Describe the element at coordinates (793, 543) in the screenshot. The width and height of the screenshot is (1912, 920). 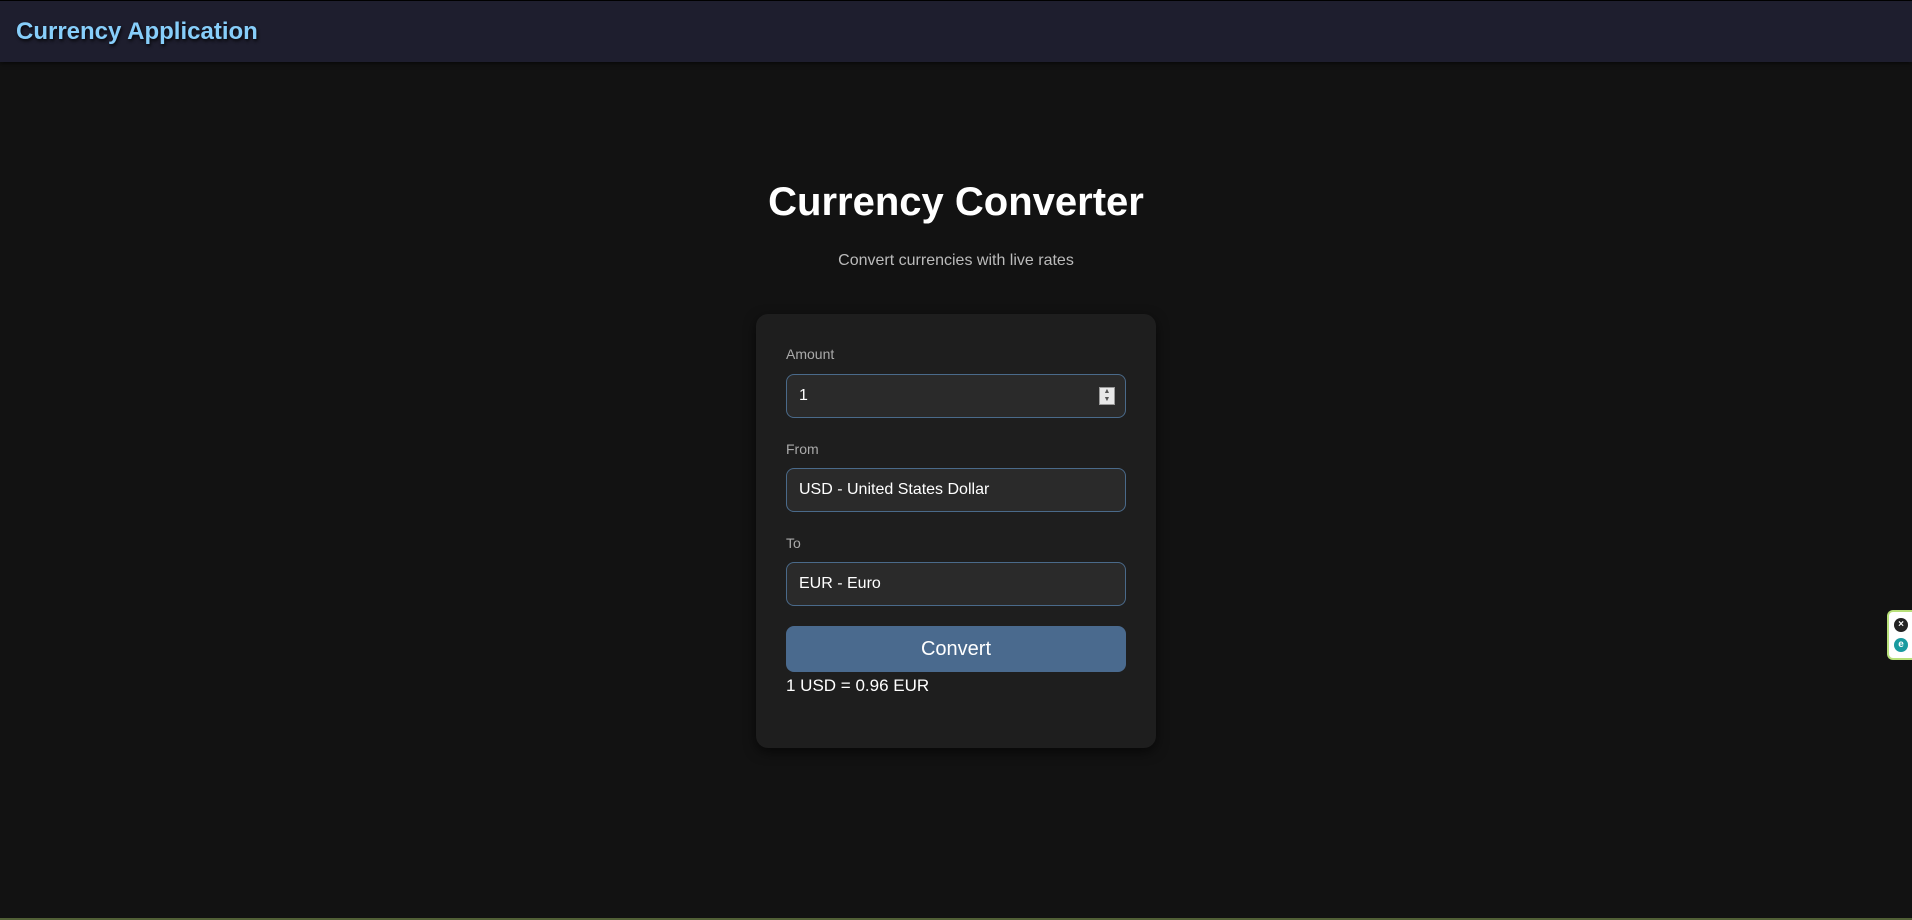
I see `to-label: To` at that location.